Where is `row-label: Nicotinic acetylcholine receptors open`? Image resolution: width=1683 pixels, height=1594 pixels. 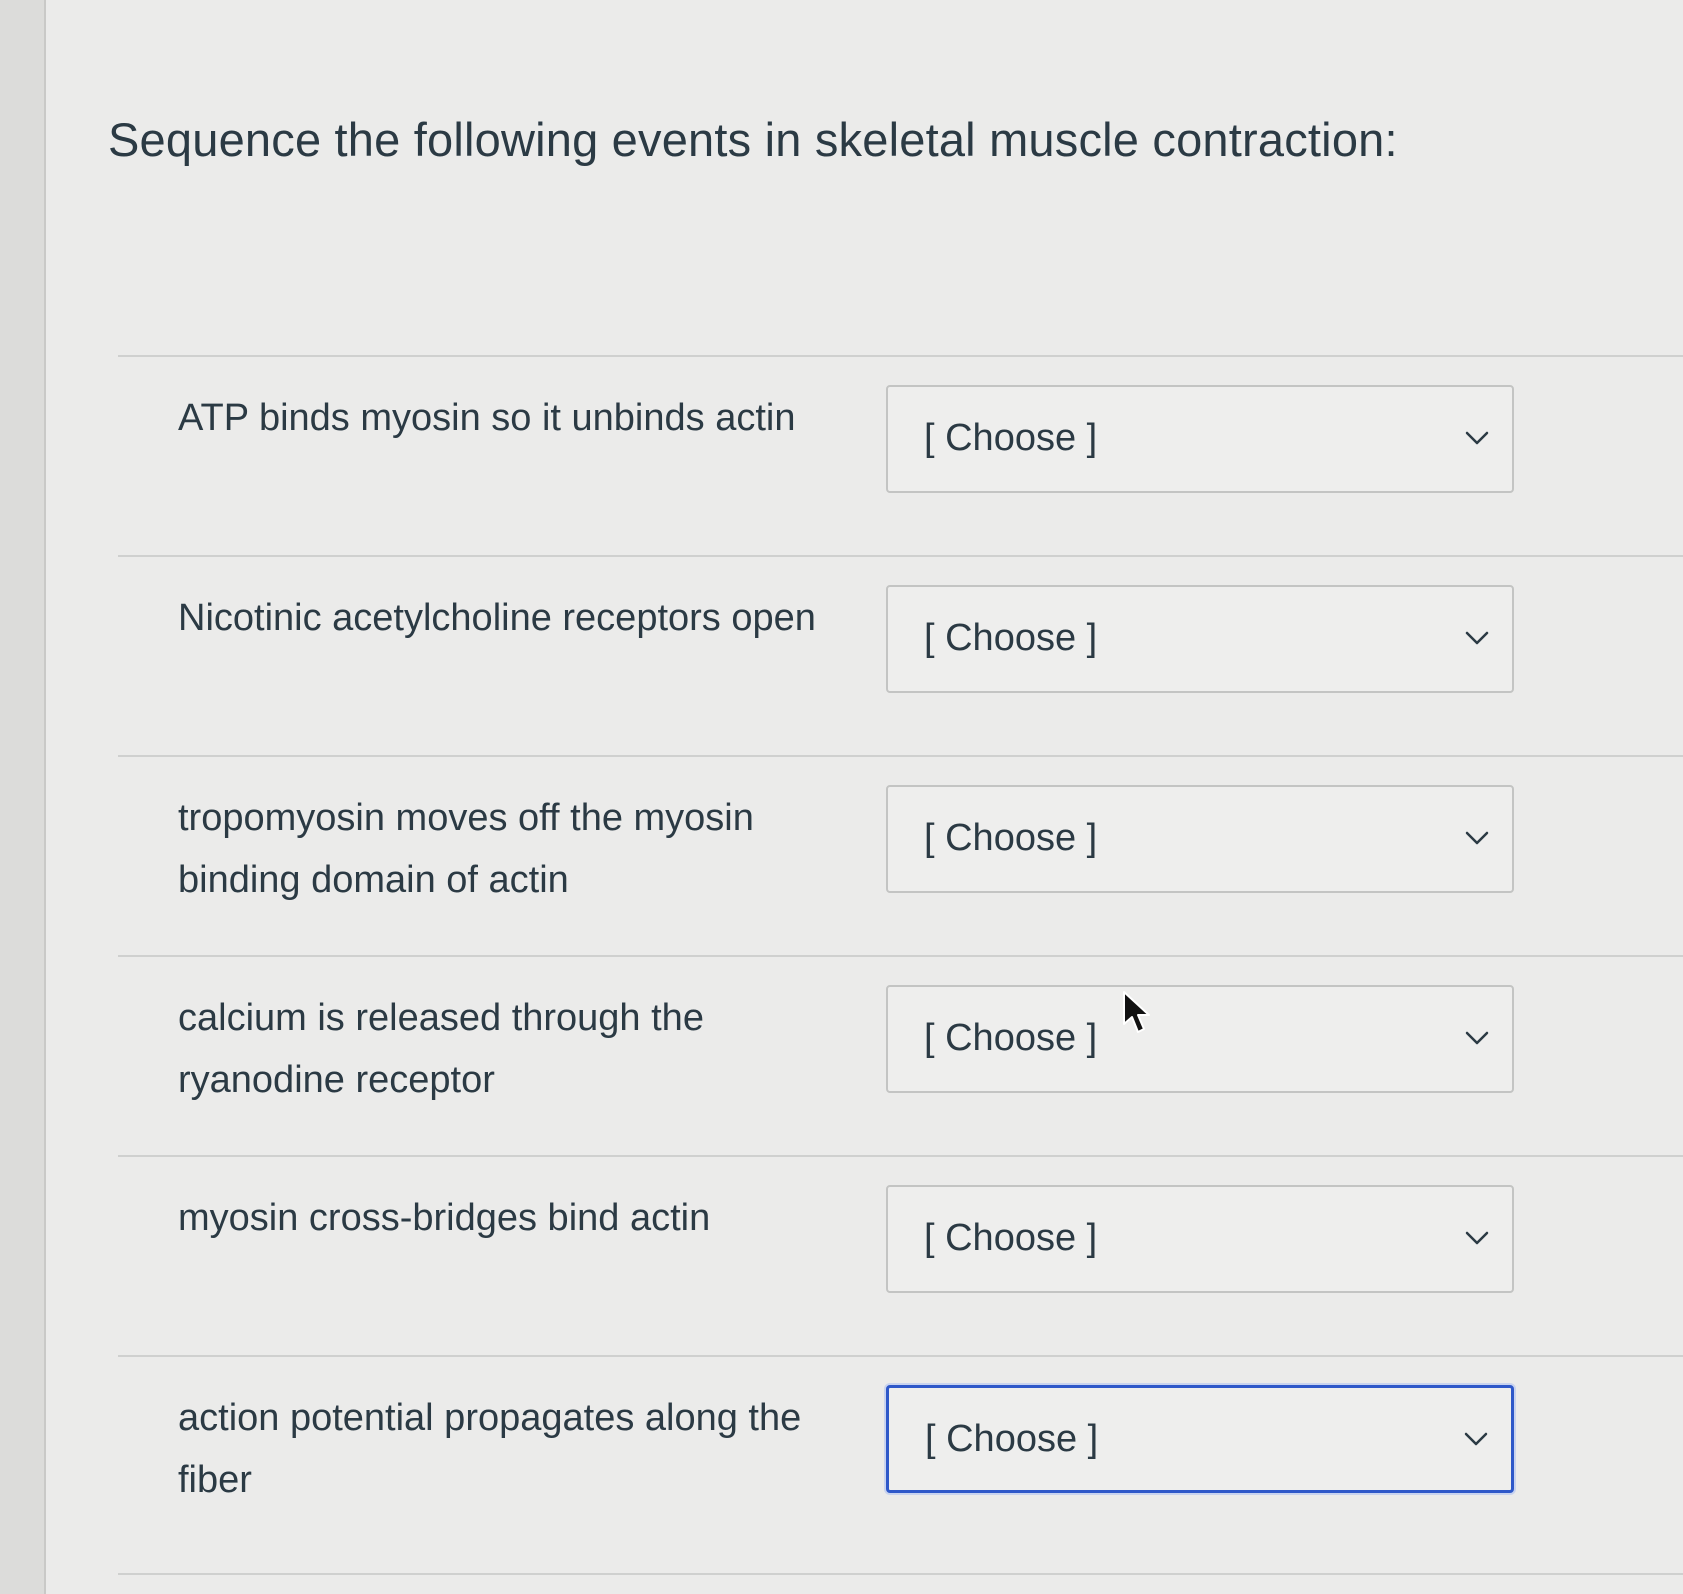 row-label: Nicotinic acetylcholine receptors open is located at coordinates (497, 618).